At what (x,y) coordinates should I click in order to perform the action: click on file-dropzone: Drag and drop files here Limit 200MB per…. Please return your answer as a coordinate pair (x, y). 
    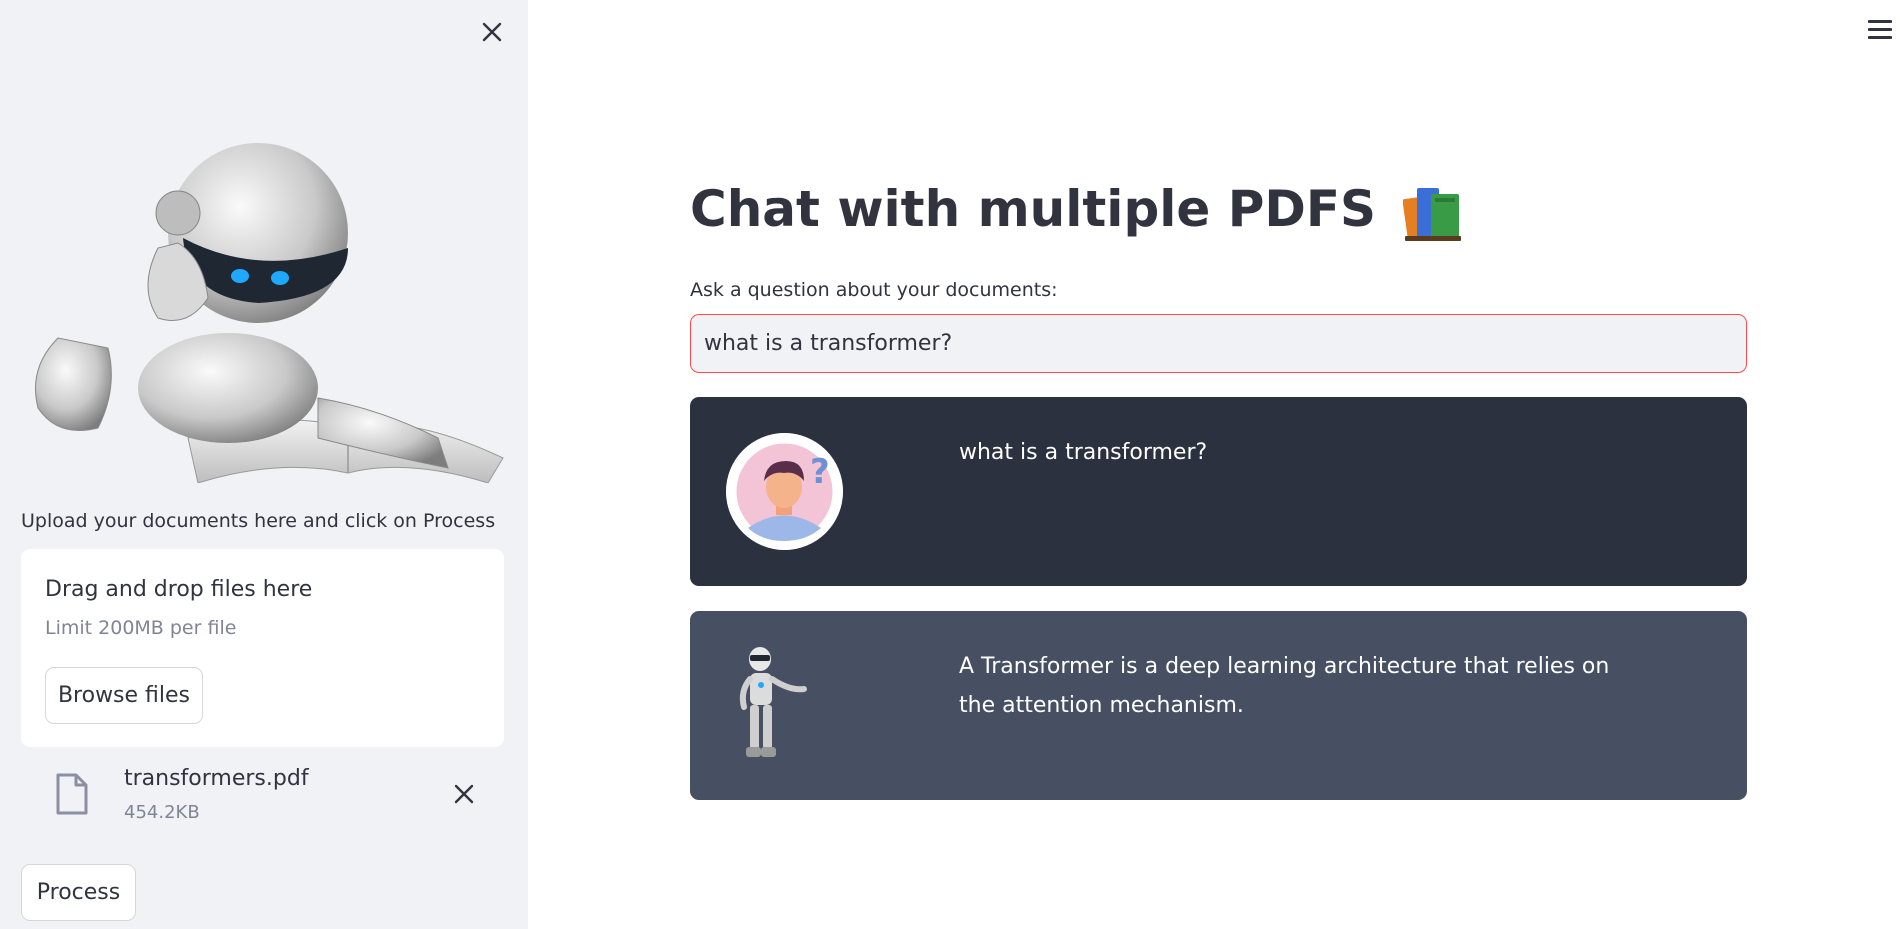
    Looking at the image, I should click on (262, 648).